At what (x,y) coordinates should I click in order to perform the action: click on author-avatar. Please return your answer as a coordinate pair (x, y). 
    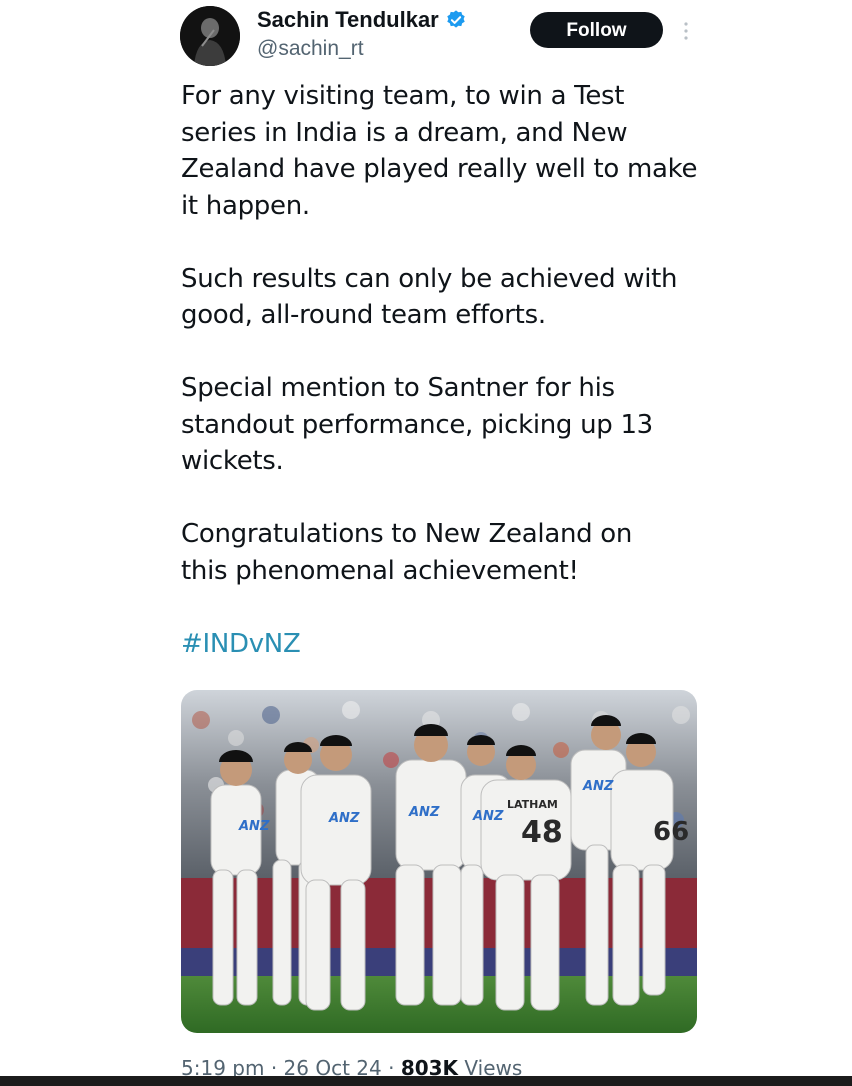
    Looking at the image, I should click on (210, 36).